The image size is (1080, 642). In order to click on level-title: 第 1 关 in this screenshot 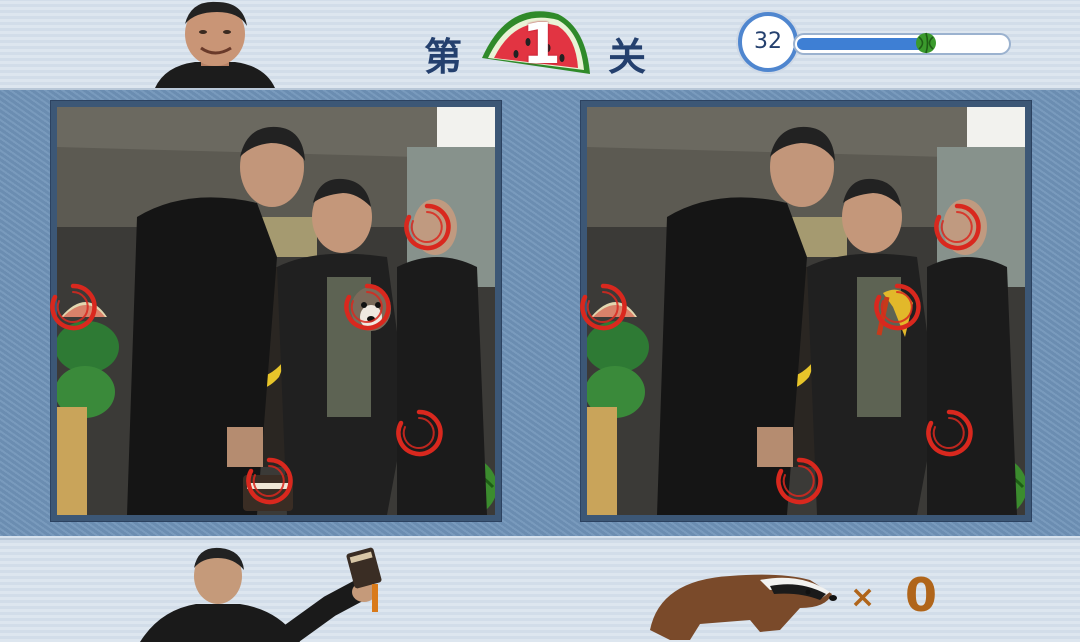, I will do `click(550, 48)`.